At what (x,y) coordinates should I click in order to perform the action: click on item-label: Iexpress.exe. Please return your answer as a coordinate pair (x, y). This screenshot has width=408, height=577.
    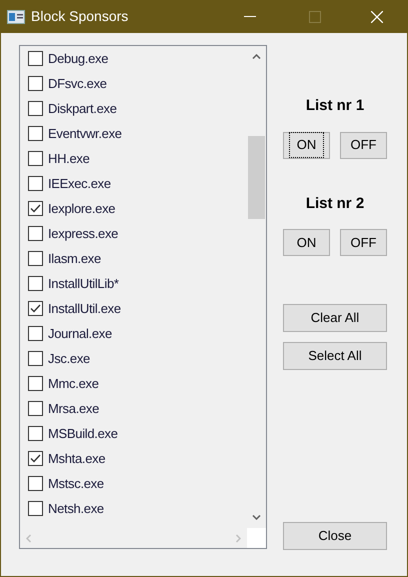
    Looking at the image, I should click on (83, 234).